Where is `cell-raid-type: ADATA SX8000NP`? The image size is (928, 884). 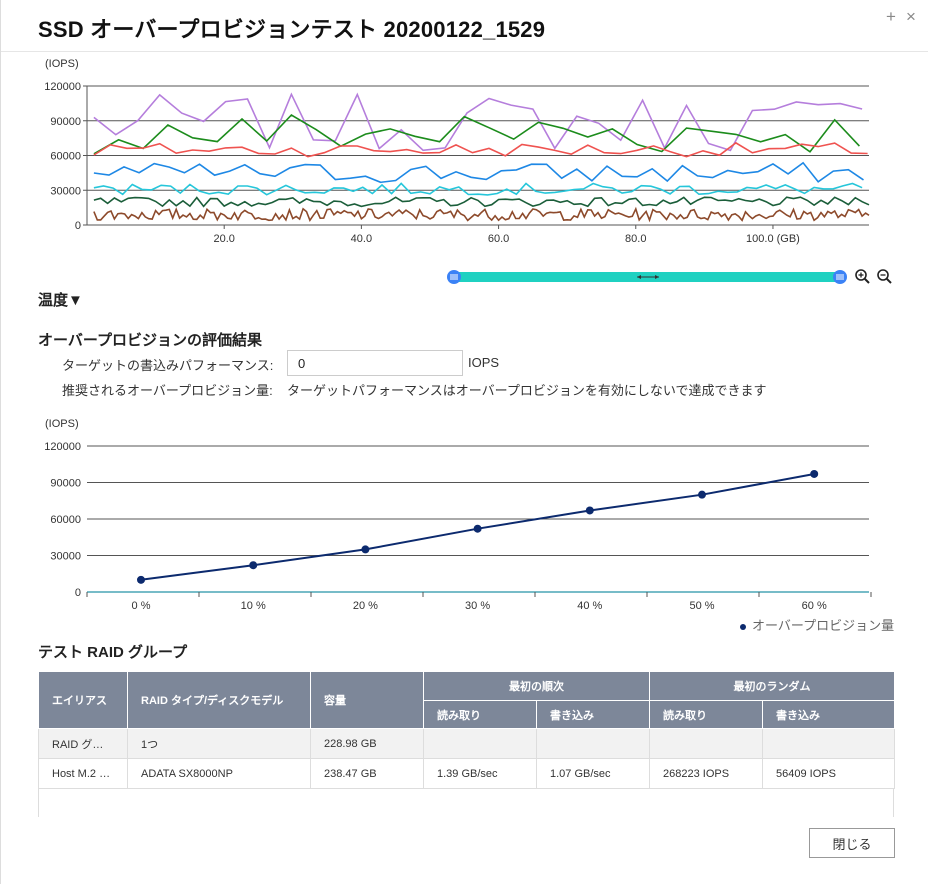 cell-raid-type: ADATA SX8000NP is located at coordinates (219, 773).